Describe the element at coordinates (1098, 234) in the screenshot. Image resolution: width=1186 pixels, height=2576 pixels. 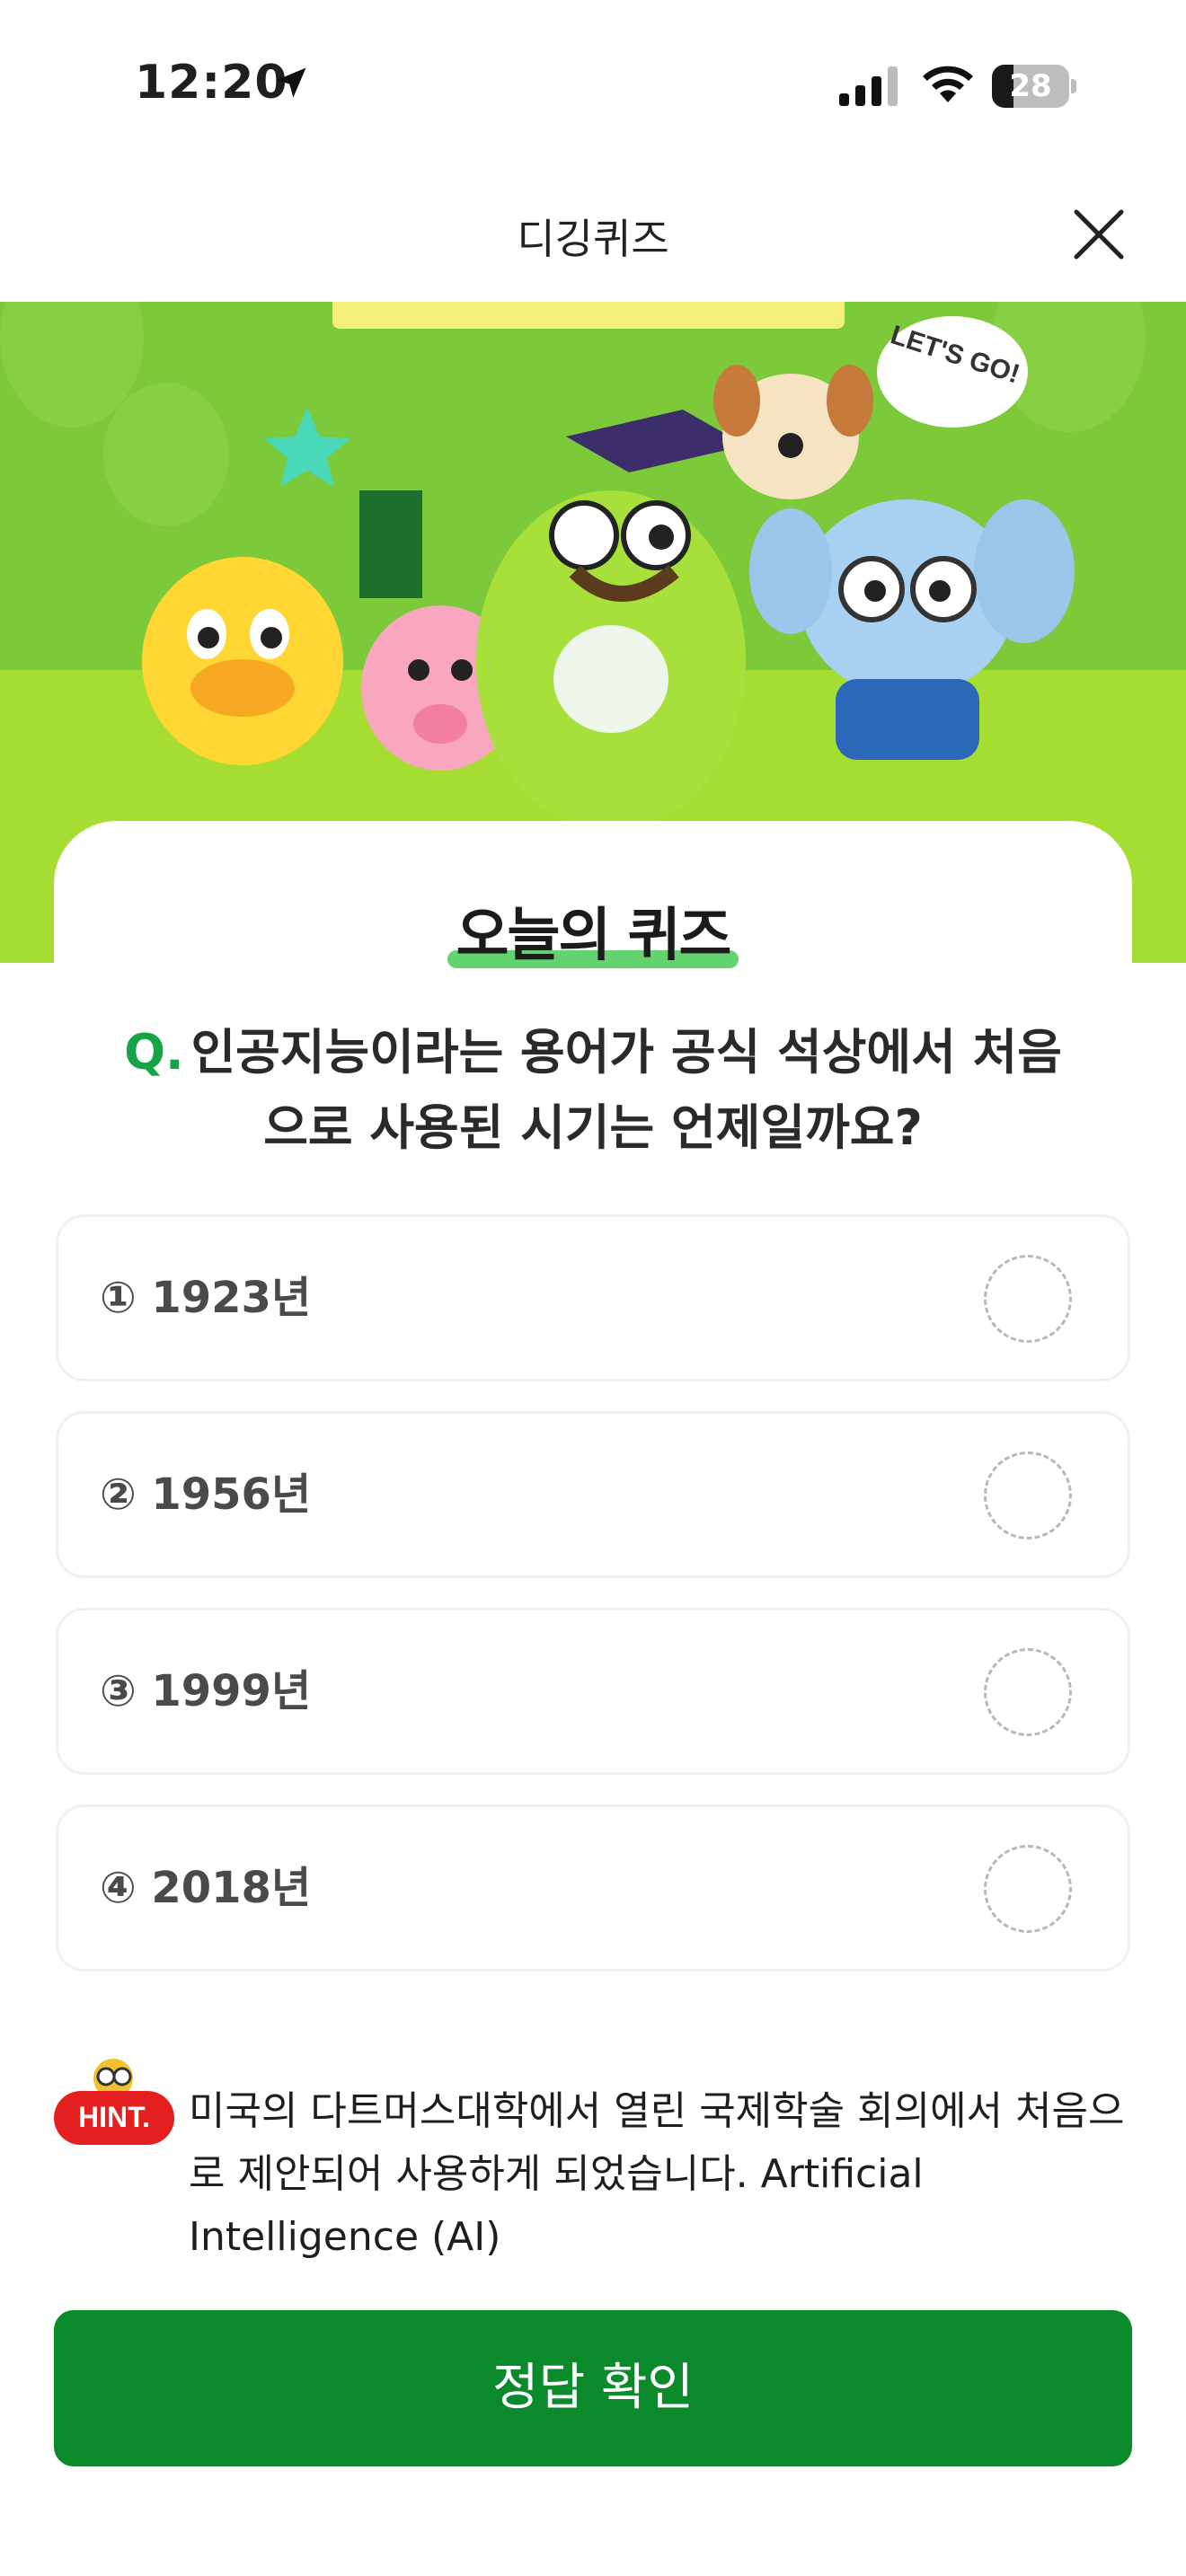
I see `close-icon` at that location.